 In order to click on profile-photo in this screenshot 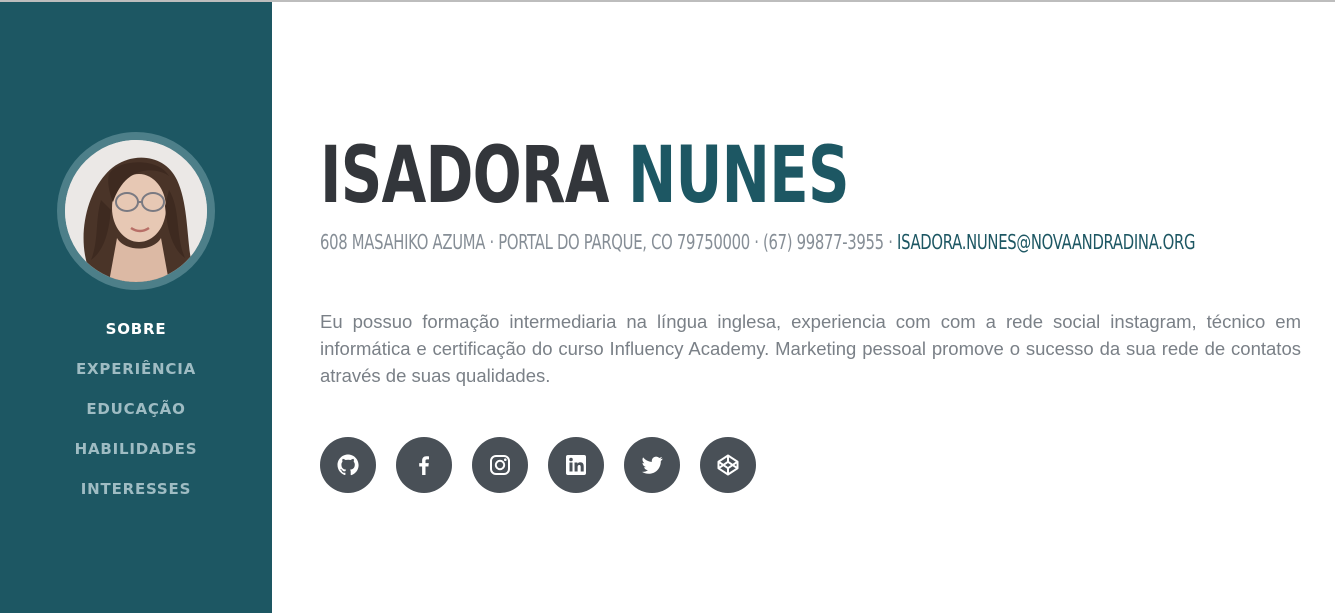, I will do `click(136, 211)`.